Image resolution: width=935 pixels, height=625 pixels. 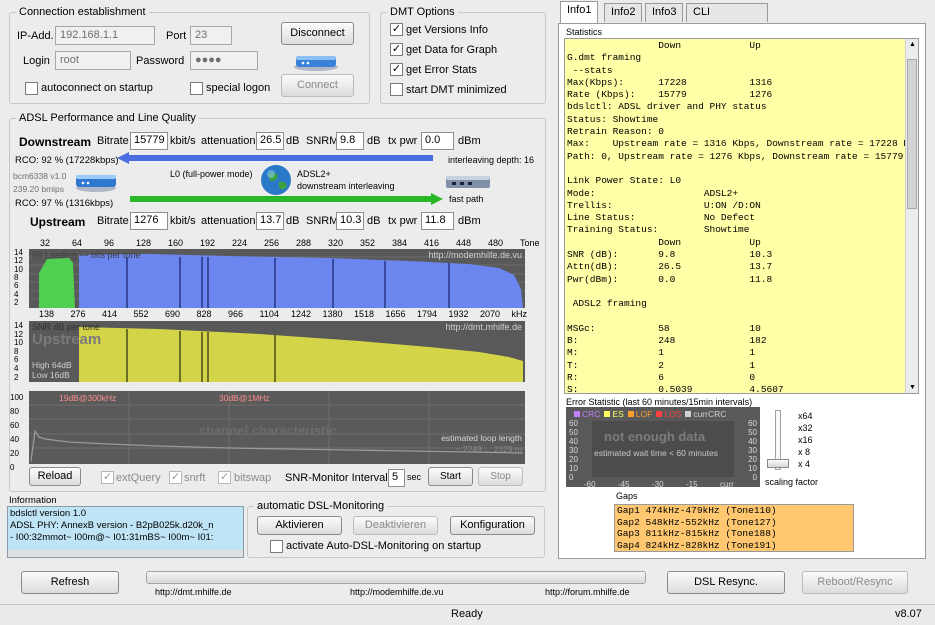 What do you see at coordinates (653, 193) in the screenshot?
I see `statistics-line: Mode: ADSL2+` at bounding box center [653, 193].